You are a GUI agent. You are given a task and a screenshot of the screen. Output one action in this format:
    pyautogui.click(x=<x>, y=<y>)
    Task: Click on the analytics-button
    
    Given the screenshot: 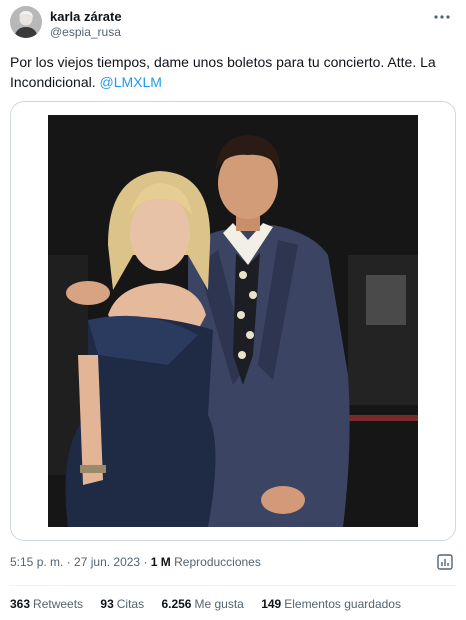 What is the action you would take?
    pyautogui.click(x=445, y=562)
    